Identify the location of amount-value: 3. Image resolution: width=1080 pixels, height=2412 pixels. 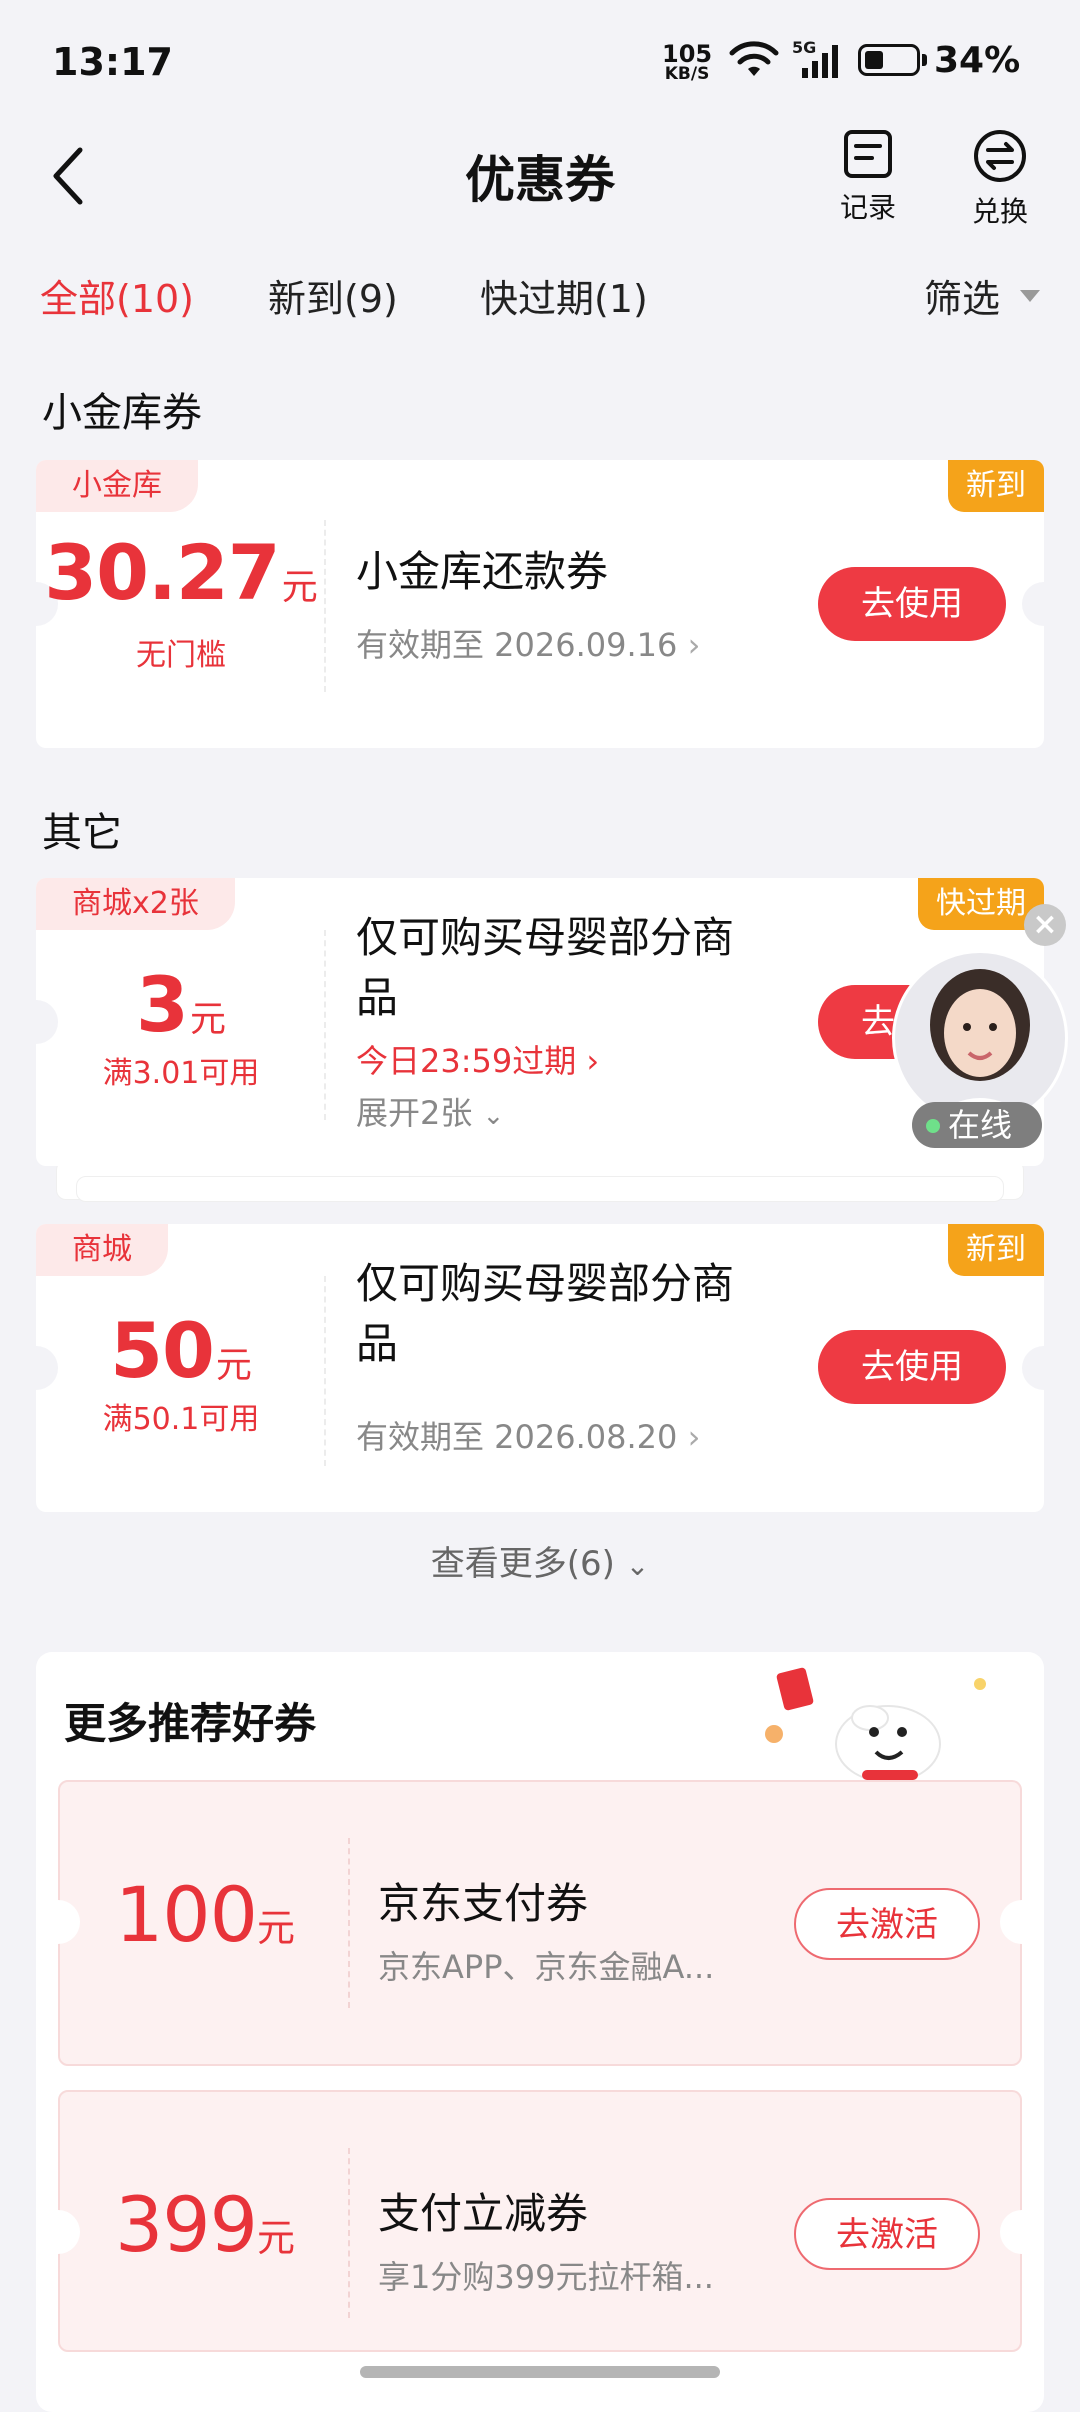
(162, 1004).